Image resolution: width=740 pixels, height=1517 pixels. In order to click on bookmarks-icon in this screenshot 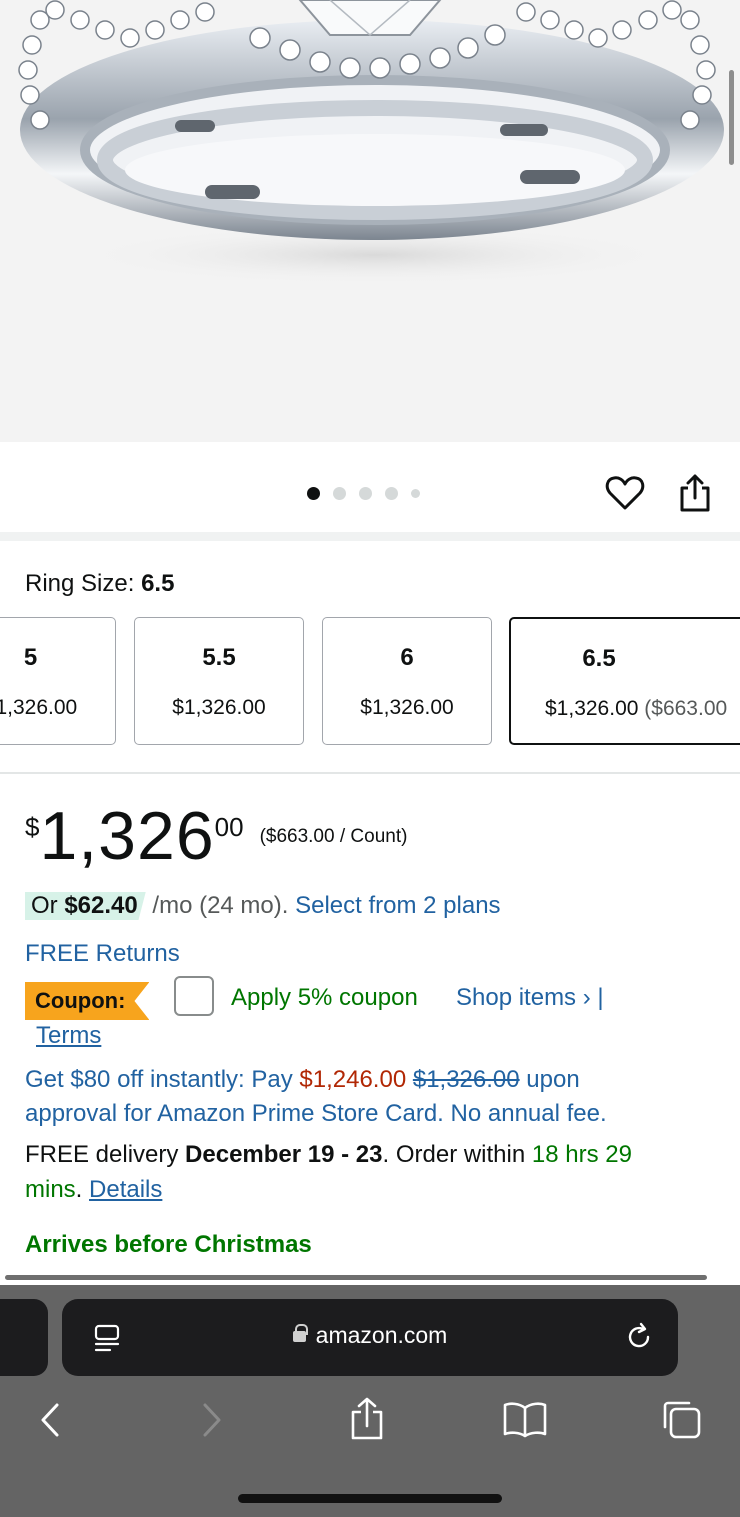, I will do `click(525, 1419)`.